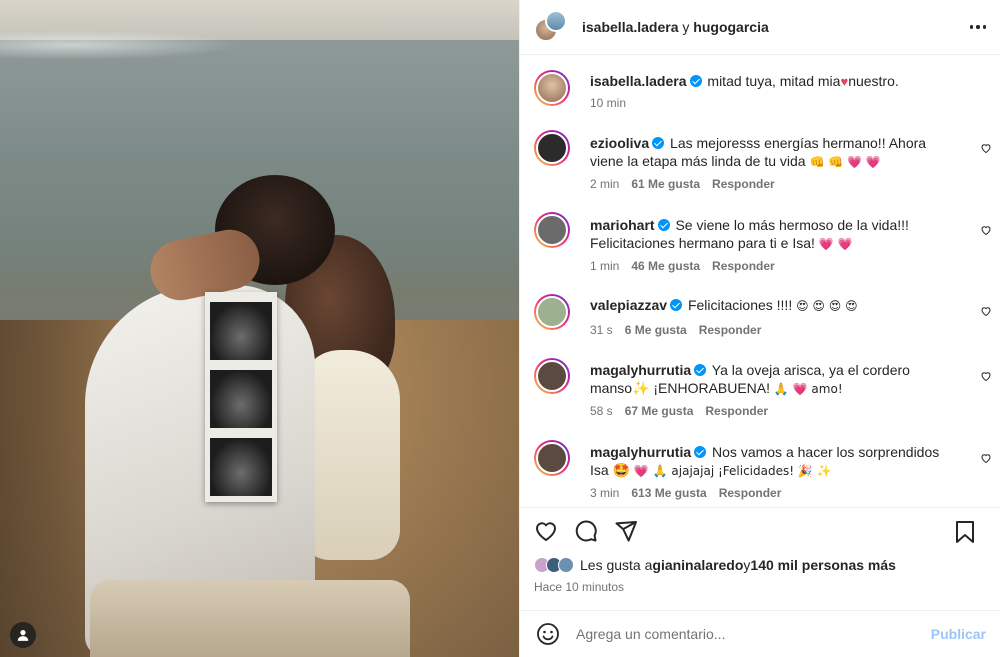  I want to click on comment-time: 1 min, so click(605, 266).